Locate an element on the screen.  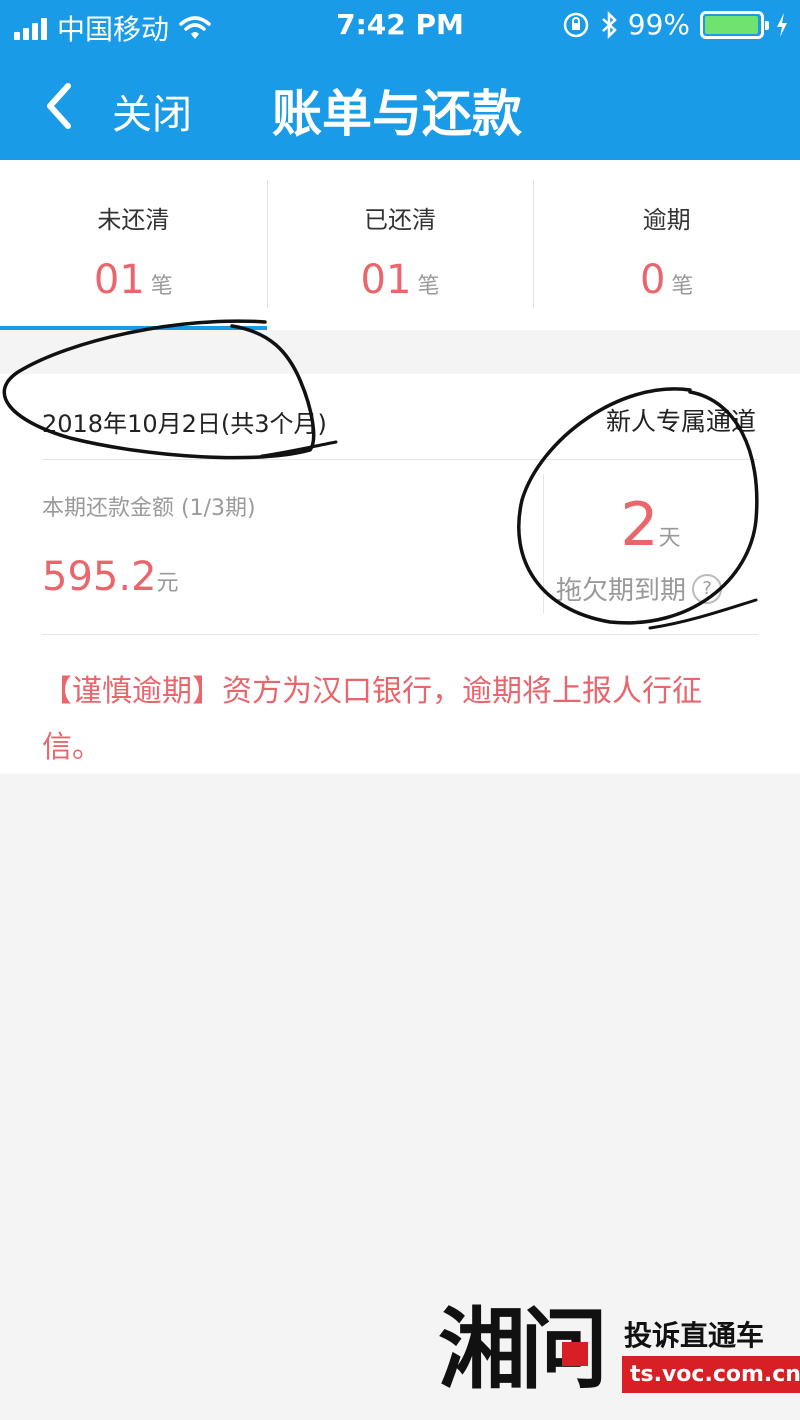
close-button: 关闭 is located at coordinates (152, 111).